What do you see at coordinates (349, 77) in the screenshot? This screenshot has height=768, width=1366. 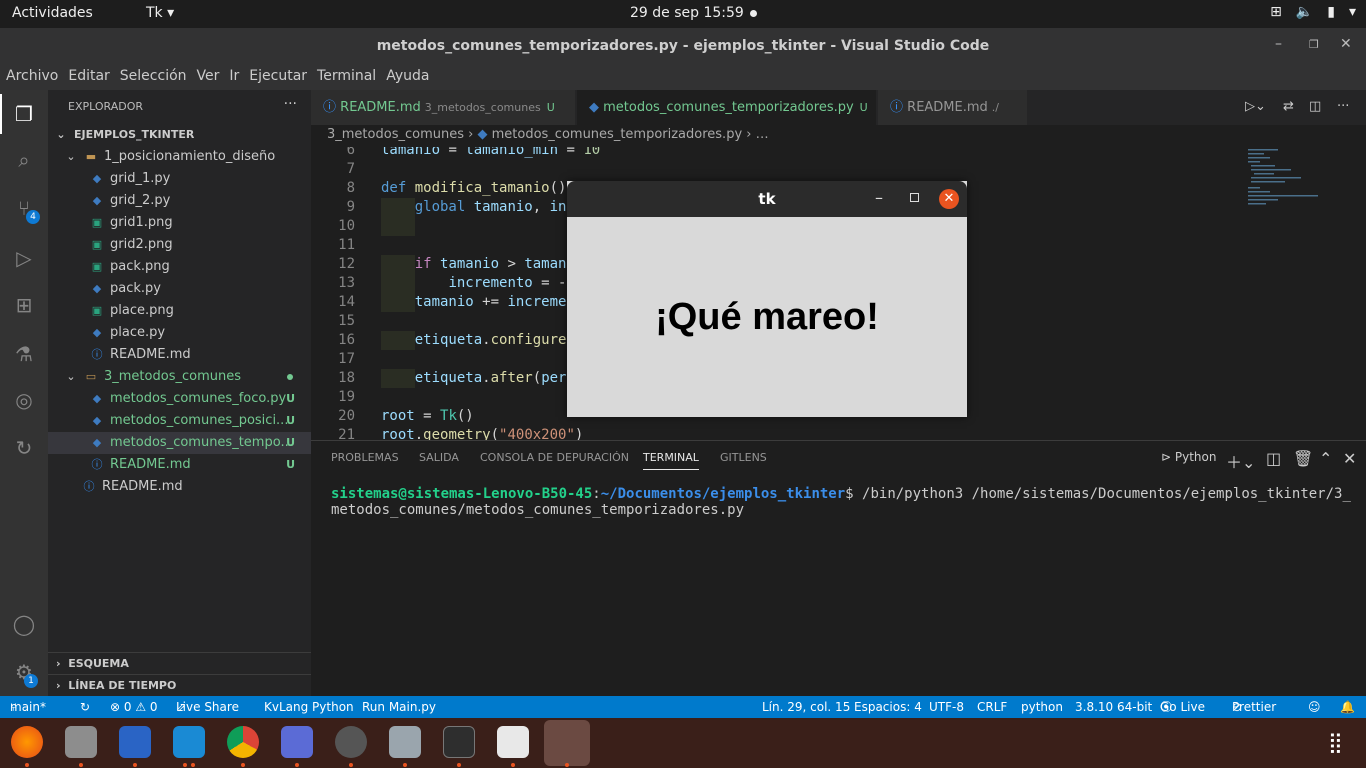 I see `menu-terminal: Terminal` at bounding box center [349, 77].